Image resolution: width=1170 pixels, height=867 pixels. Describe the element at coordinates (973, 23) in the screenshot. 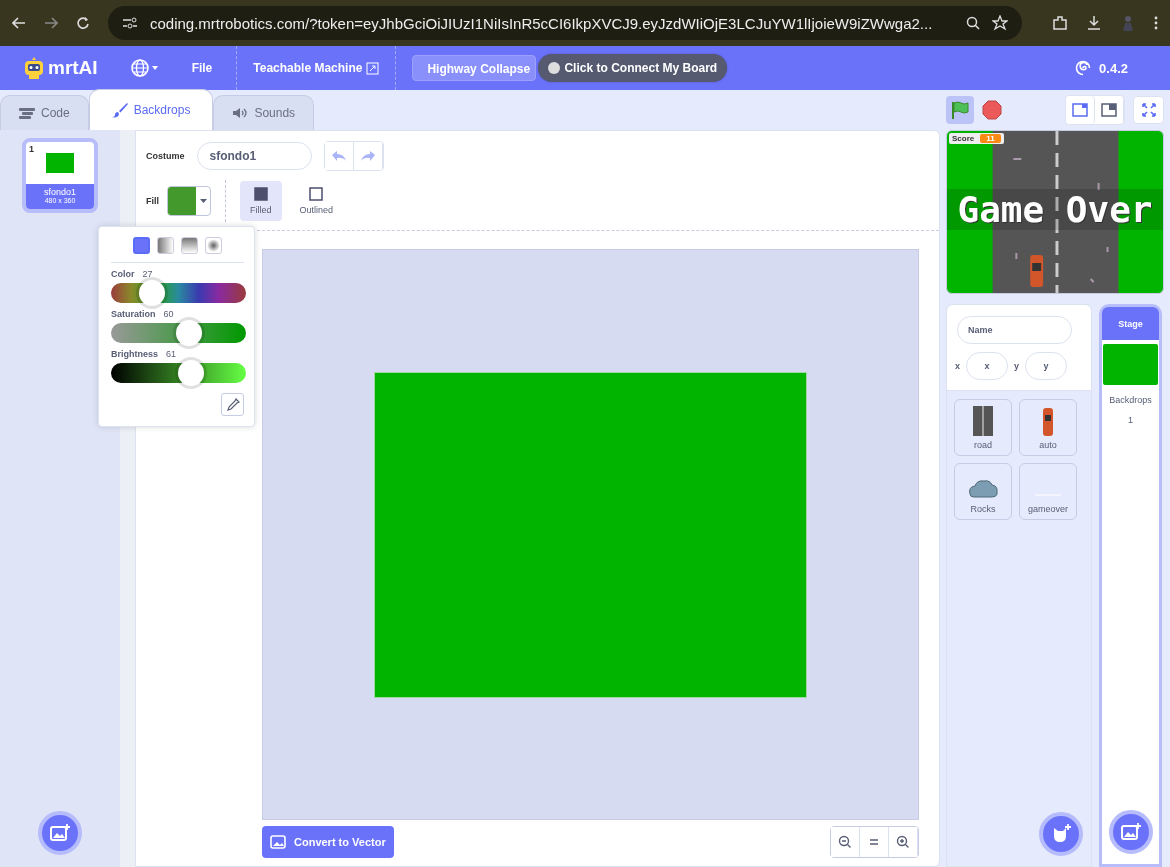

I see `zoom-icon` at that location.